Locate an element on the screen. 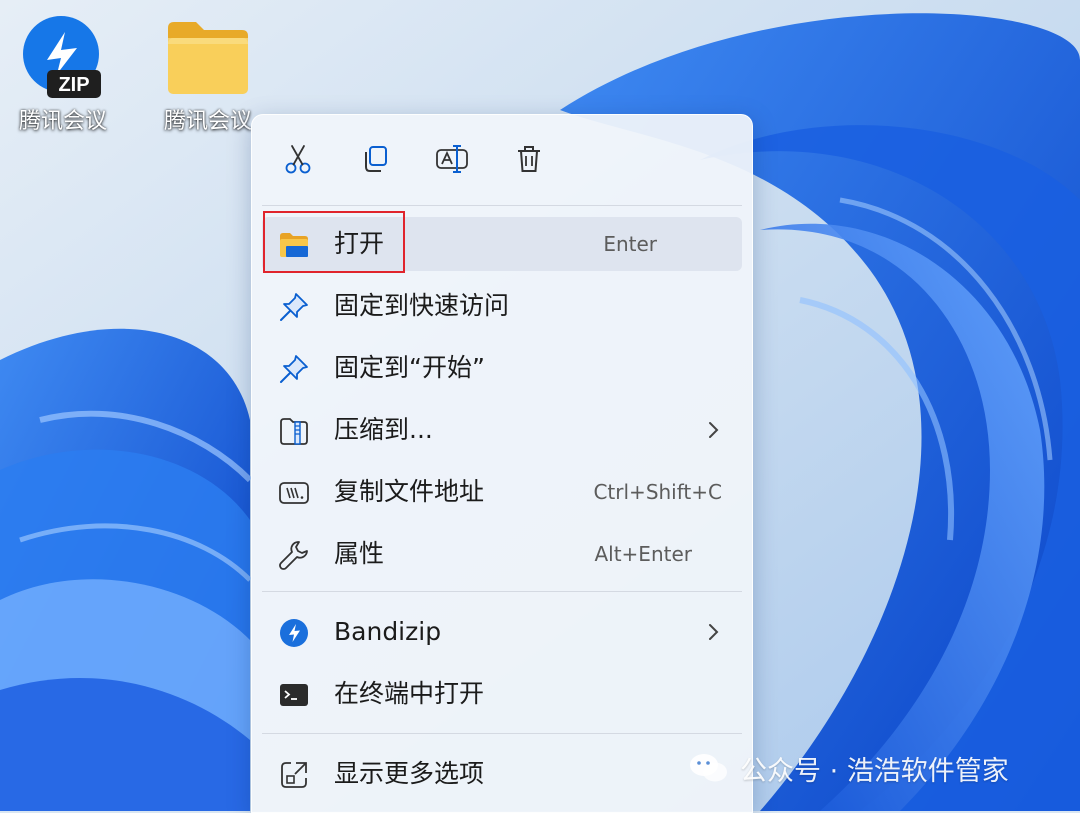 Image resolution: width=1080 pixels, height=813 pixels. menu-item-properties: 属性 Alt+Enter is located at coordinates (502, 554).